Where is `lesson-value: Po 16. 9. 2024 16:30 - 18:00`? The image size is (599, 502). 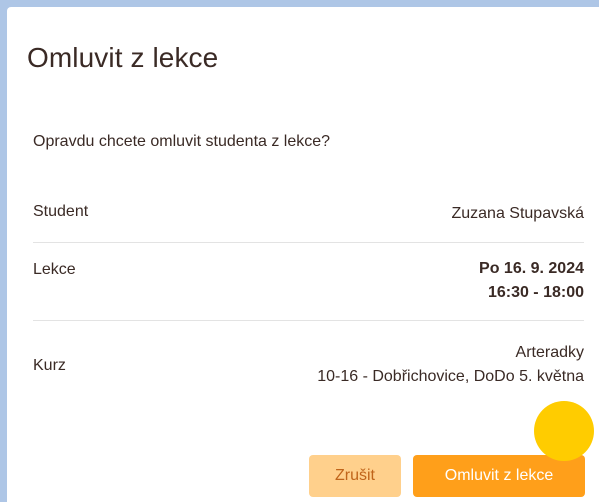
lesson-value: Po 16. 9. 2024 16:30 - 18:00 is located at coordinates (531, 281).